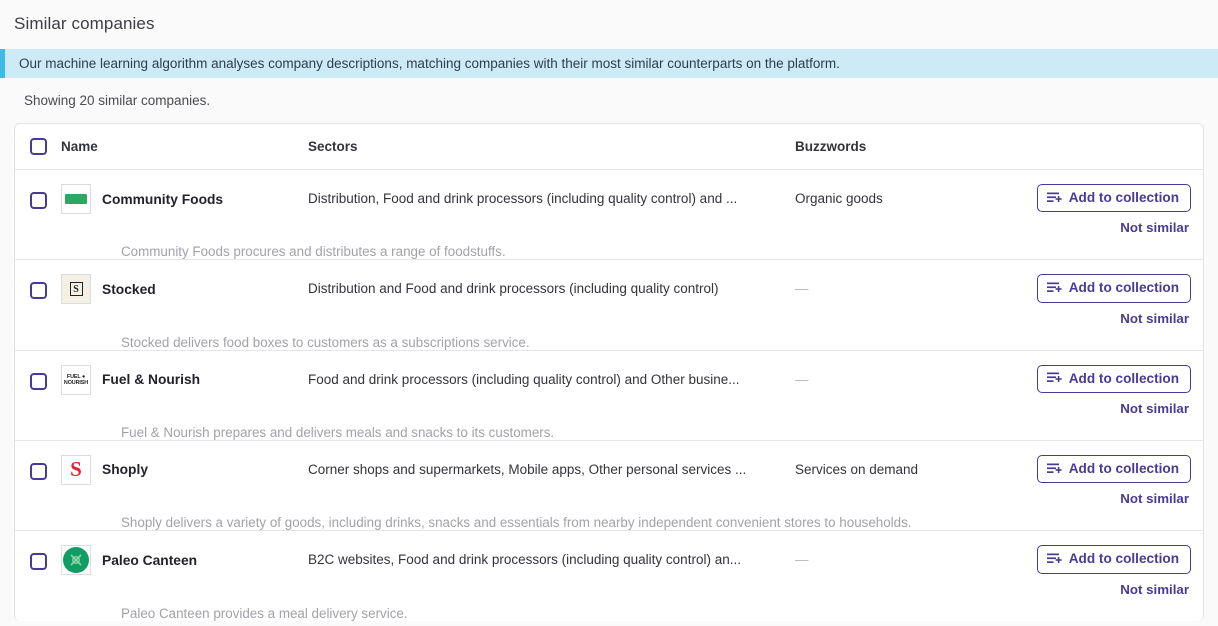  Describe the element at coordinates (184, 463) in the screenshot. I see `company-name-cell: S Shoply` at that location.